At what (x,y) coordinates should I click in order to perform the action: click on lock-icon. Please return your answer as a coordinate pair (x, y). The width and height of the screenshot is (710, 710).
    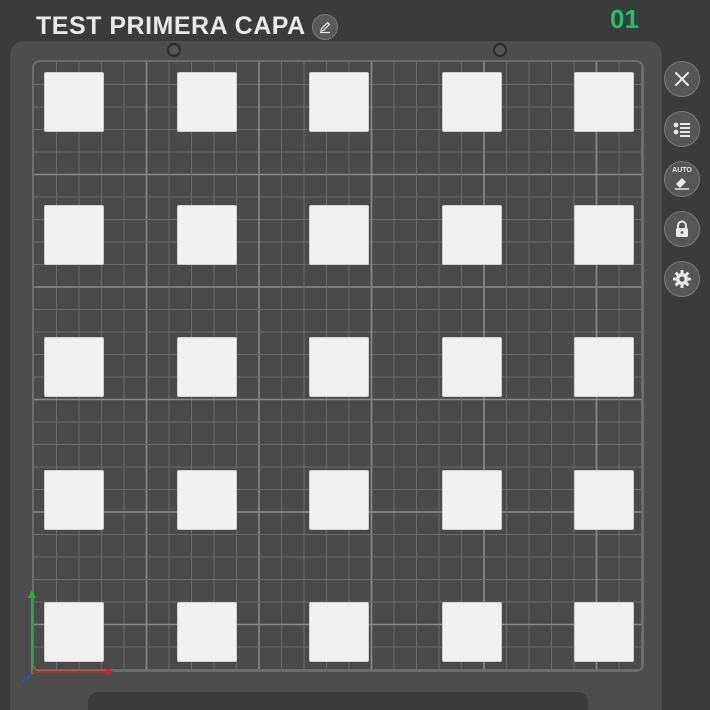
    Looking at the image, I should click on (682, 228).